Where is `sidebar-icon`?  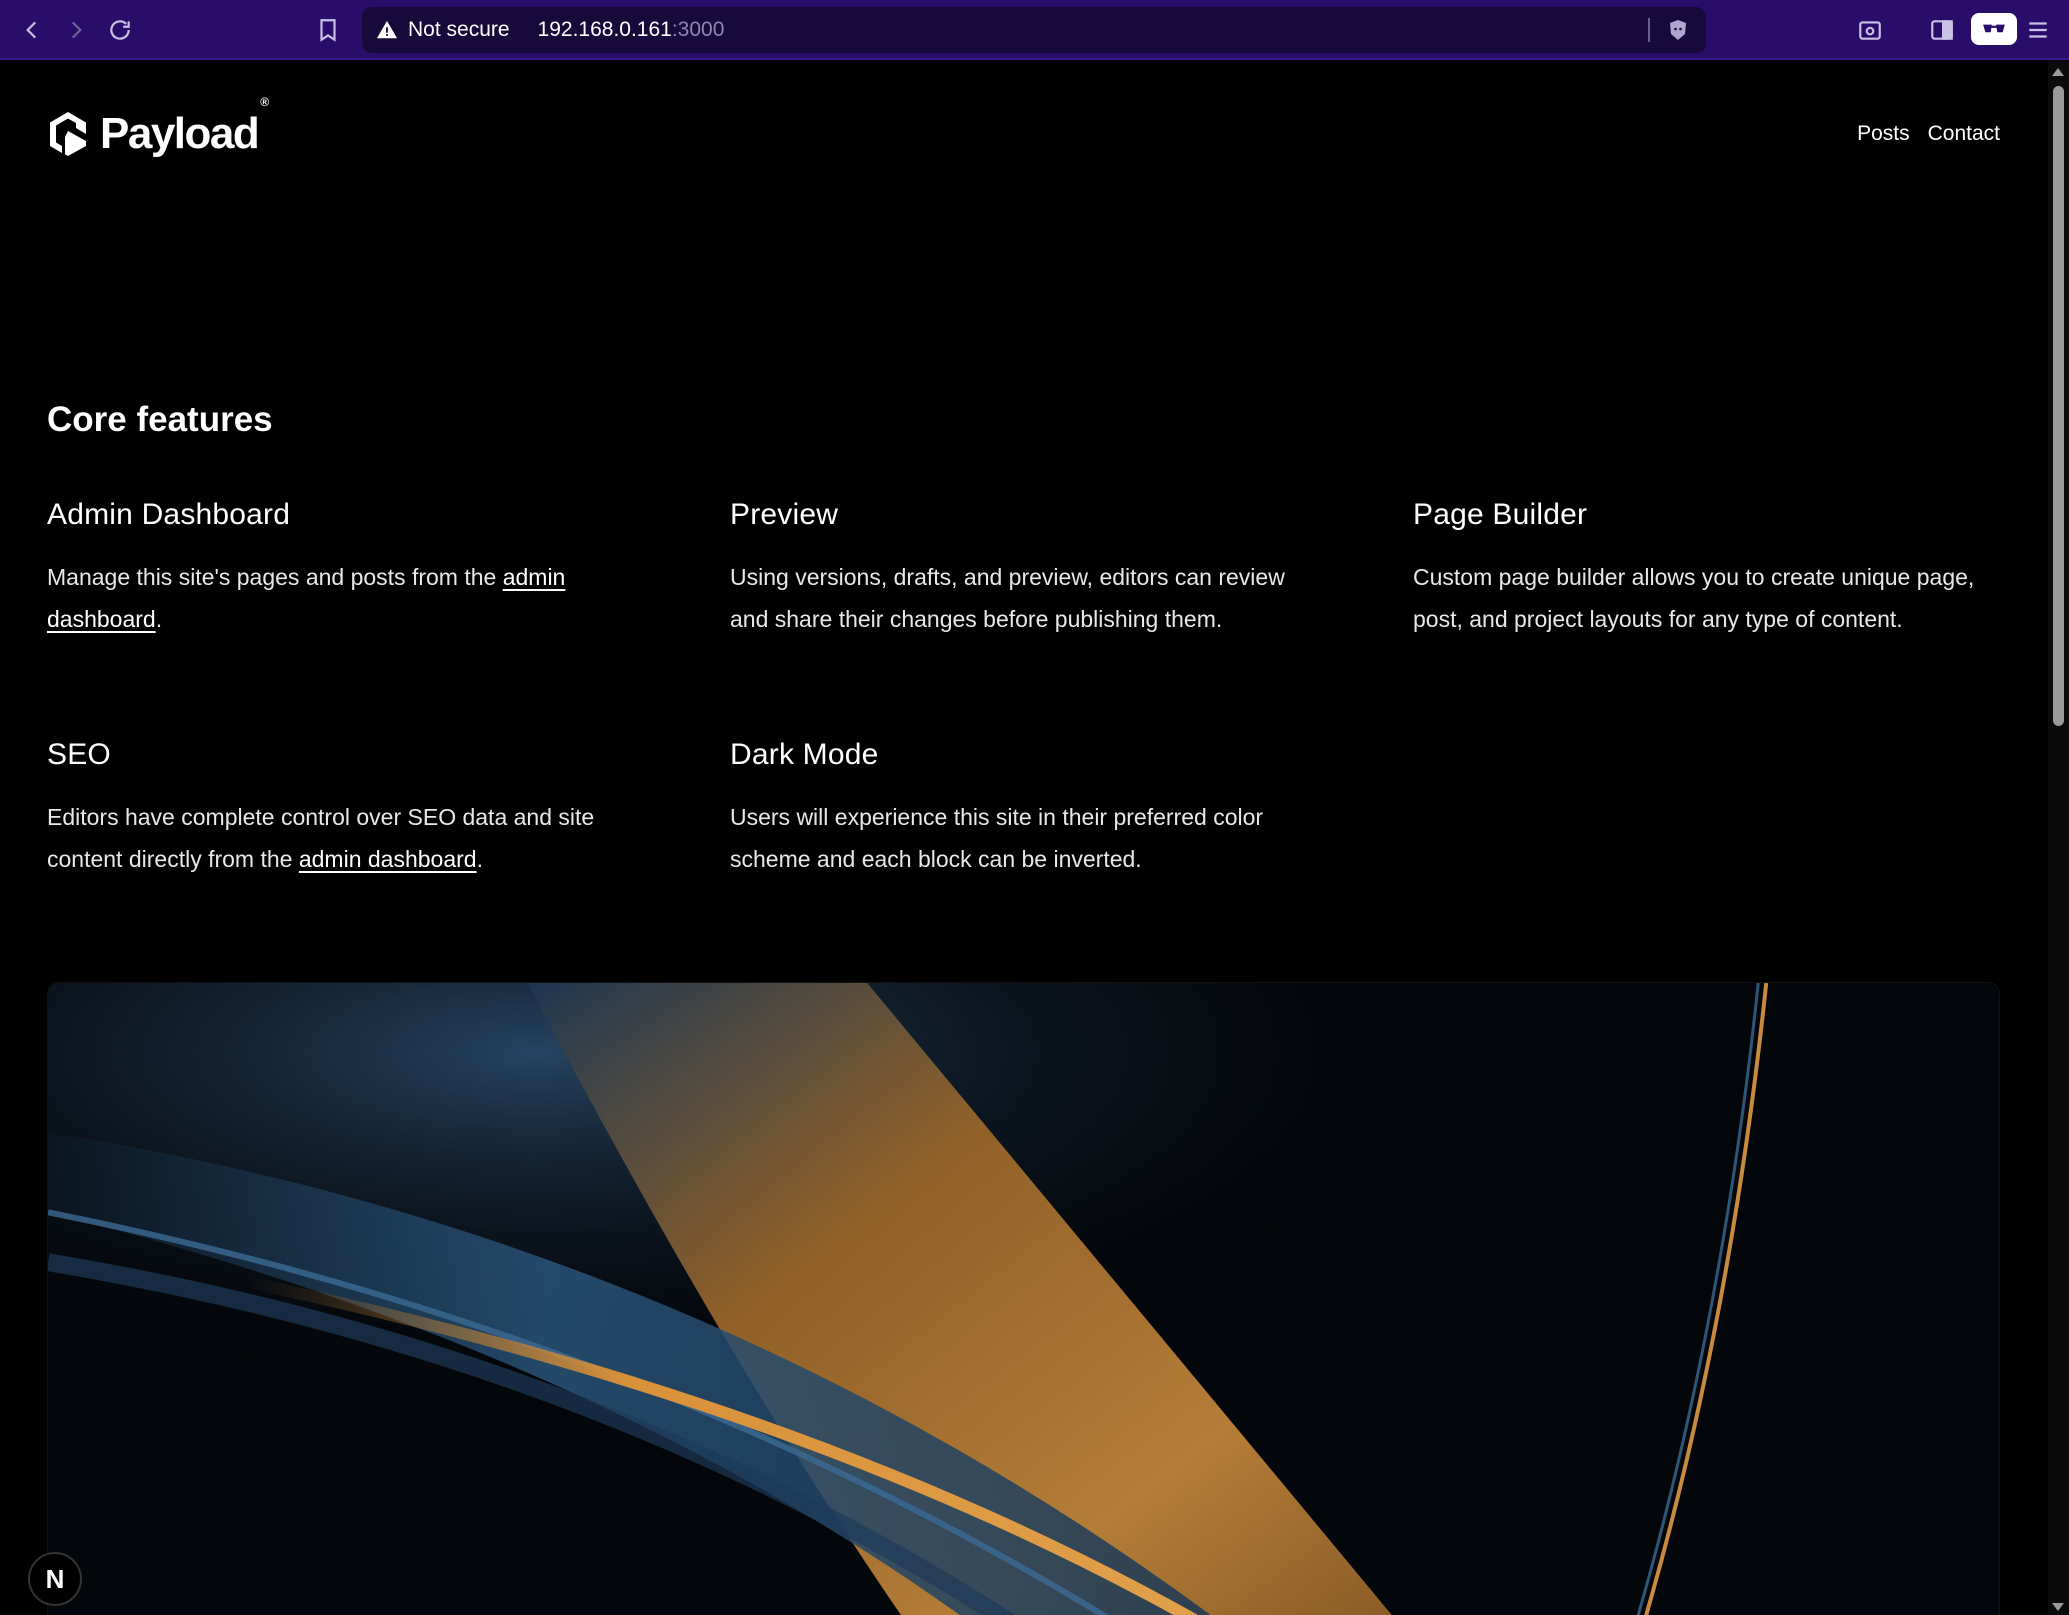 sidebar-icon is located at coordinates (1942, 30).